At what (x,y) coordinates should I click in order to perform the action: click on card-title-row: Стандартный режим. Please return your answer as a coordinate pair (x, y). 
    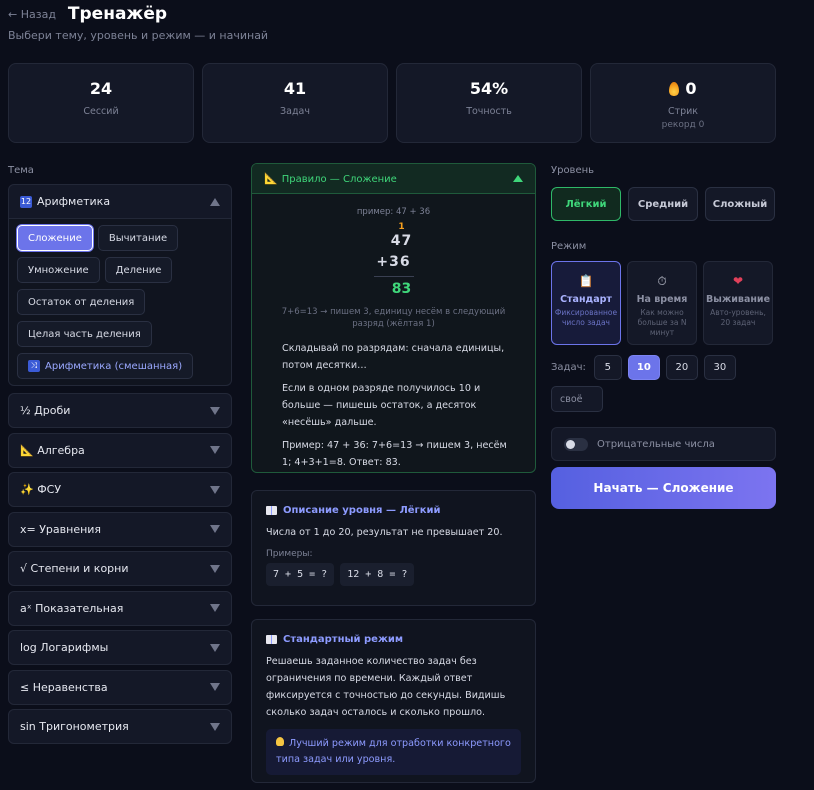
    Looking at the image, I should click on (393, 639).